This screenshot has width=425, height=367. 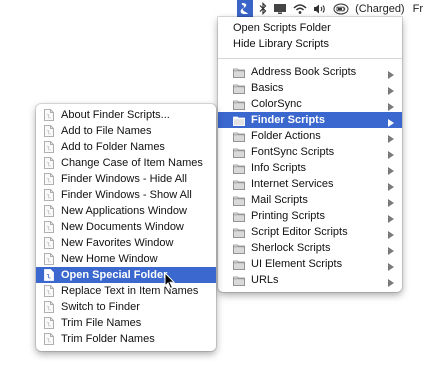 I want to click on script-folder-label: Address Book Scripts, so click(x=304, y=72).